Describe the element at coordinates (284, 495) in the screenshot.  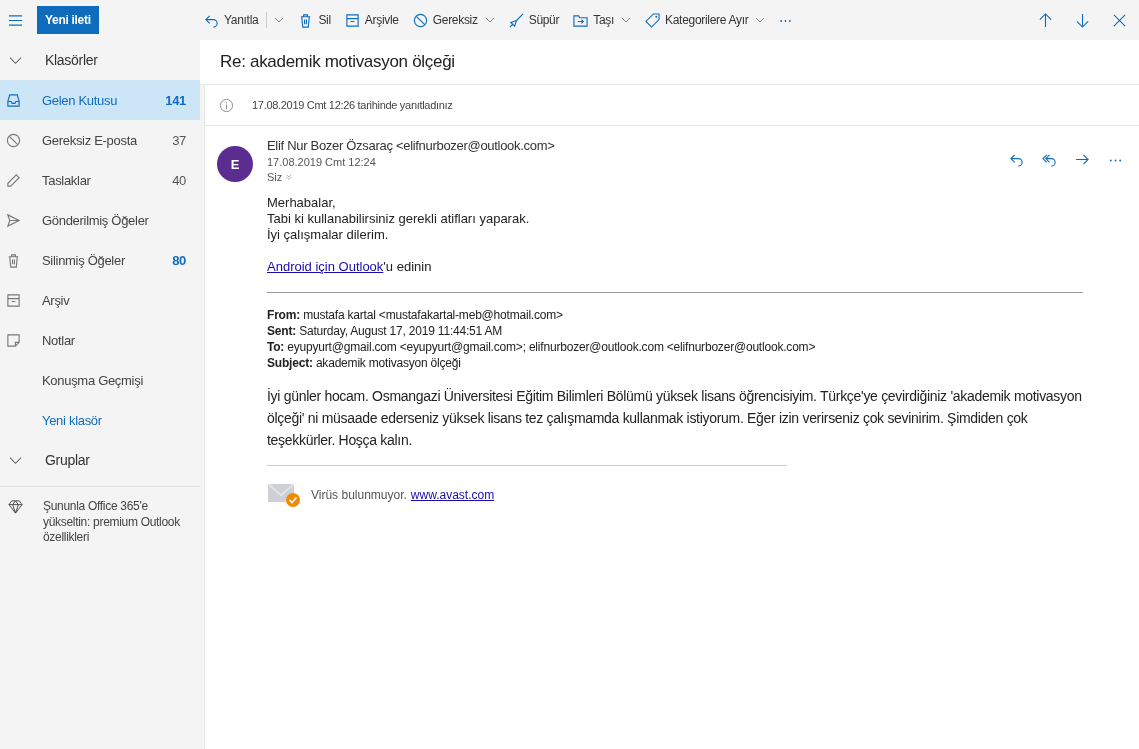
I see `envelope-check-icon` at that location.